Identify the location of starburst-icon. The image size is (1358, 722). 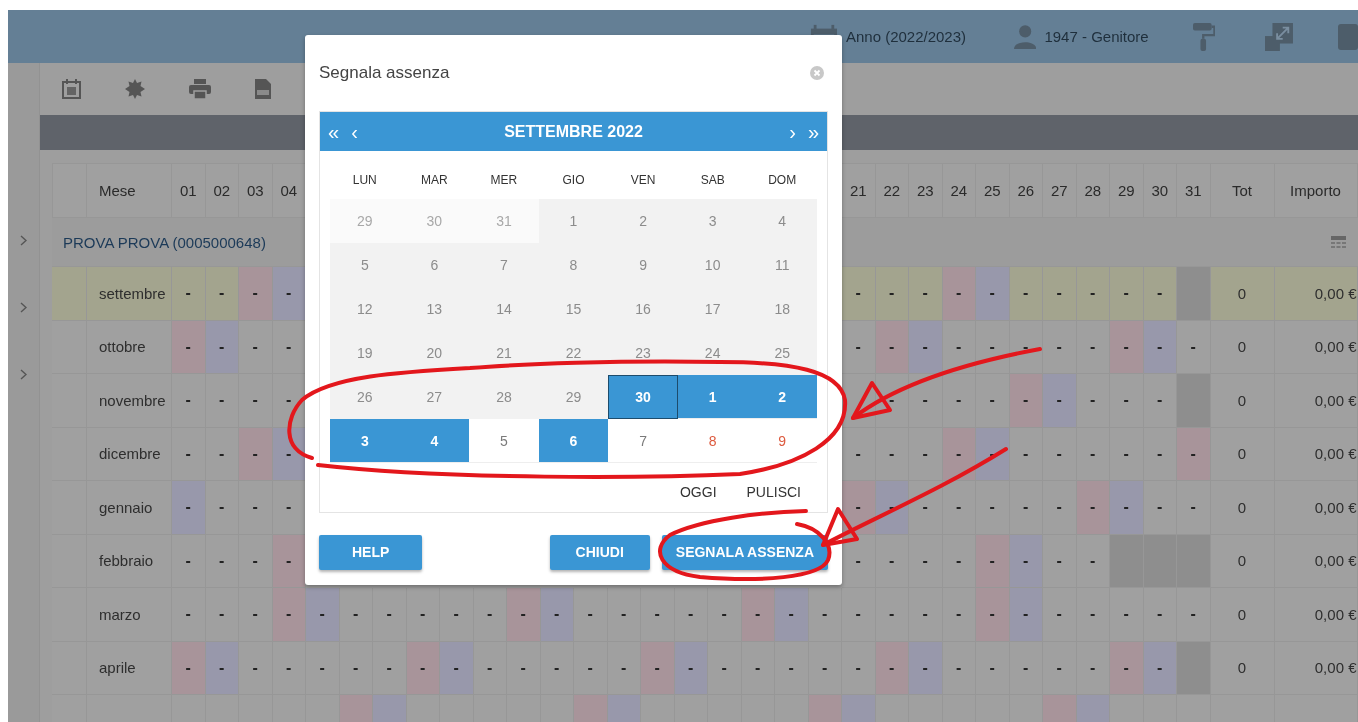
(135, 89).